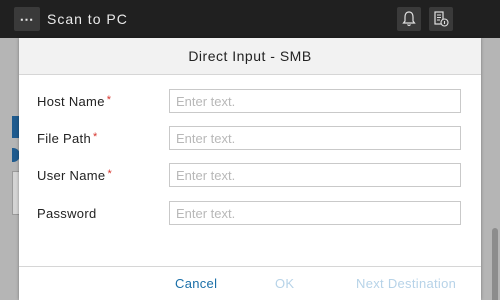 The image size is (500, 300). I want to click on app-title: Scan to PC, so click(87, 19).